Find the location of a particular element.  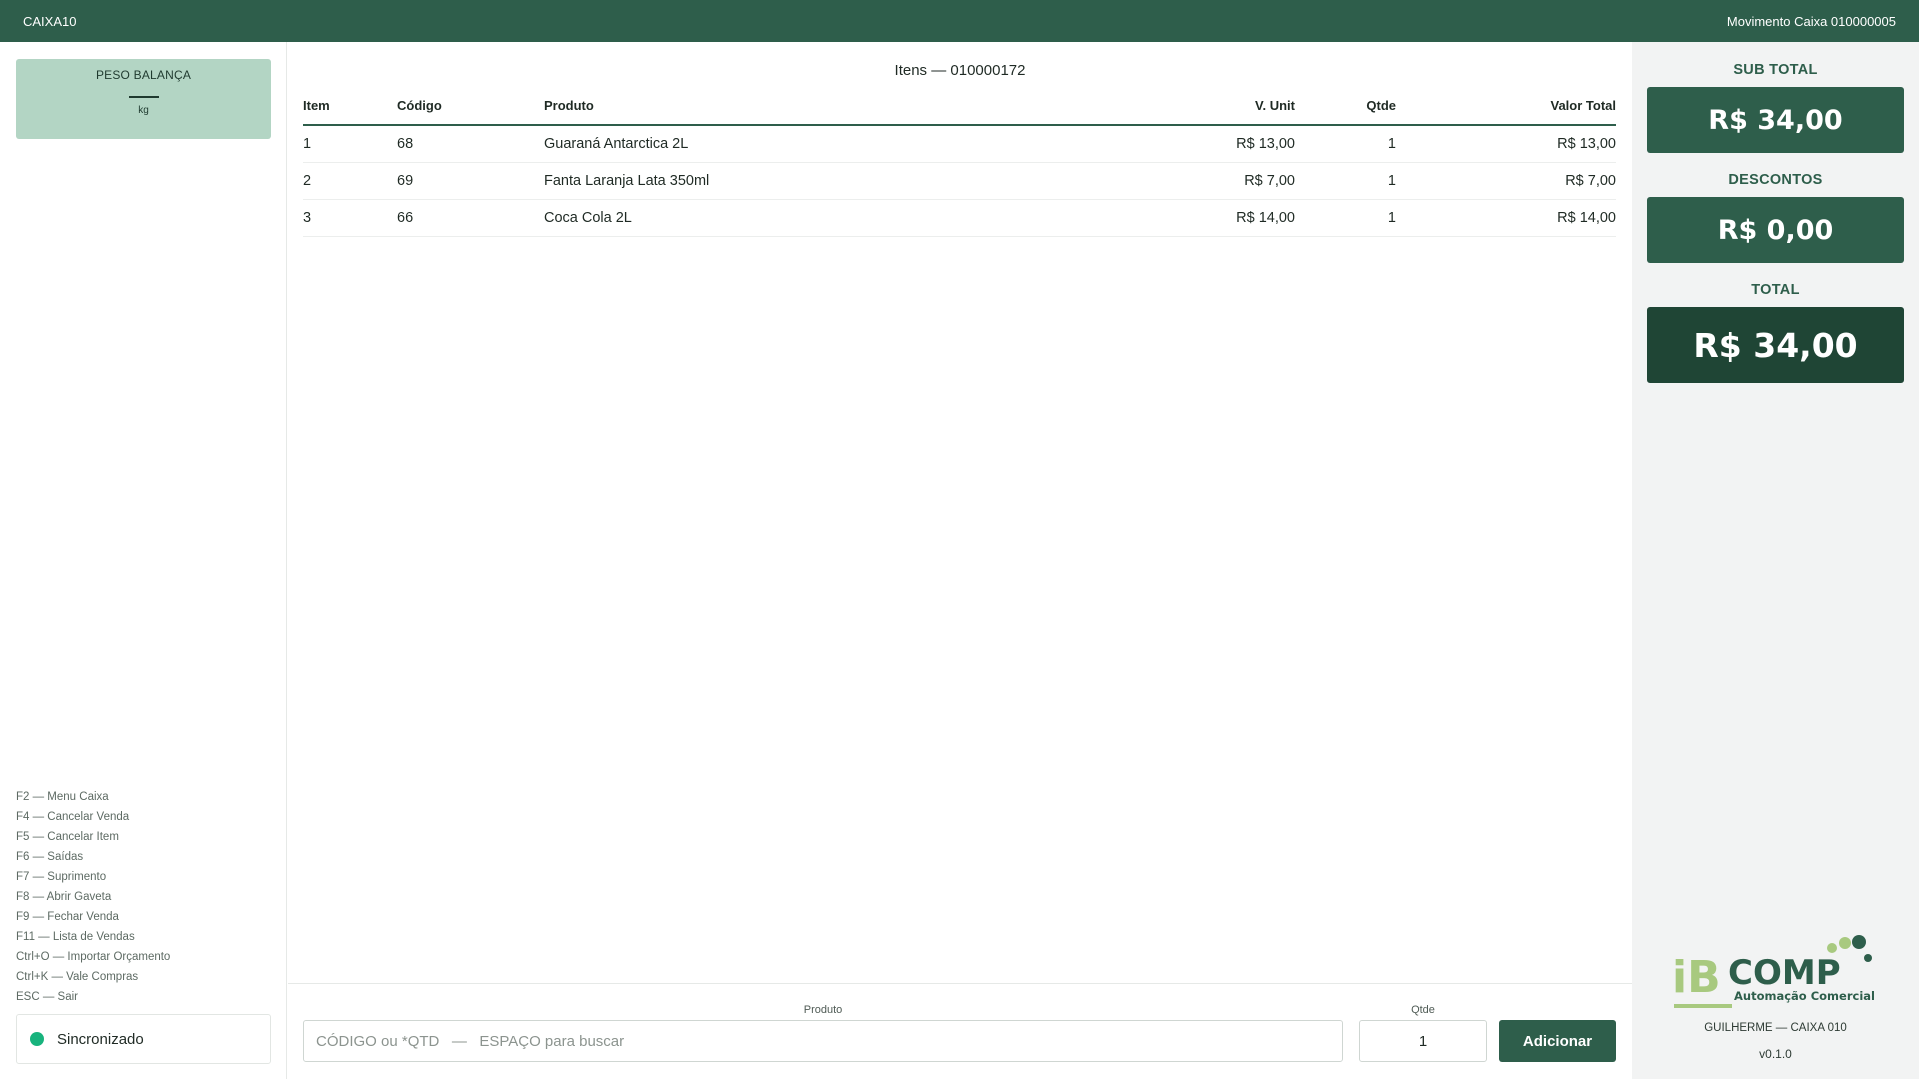

product-entry-bar: Produto Qtde Adicionar is located at coordinates (960, 1031).